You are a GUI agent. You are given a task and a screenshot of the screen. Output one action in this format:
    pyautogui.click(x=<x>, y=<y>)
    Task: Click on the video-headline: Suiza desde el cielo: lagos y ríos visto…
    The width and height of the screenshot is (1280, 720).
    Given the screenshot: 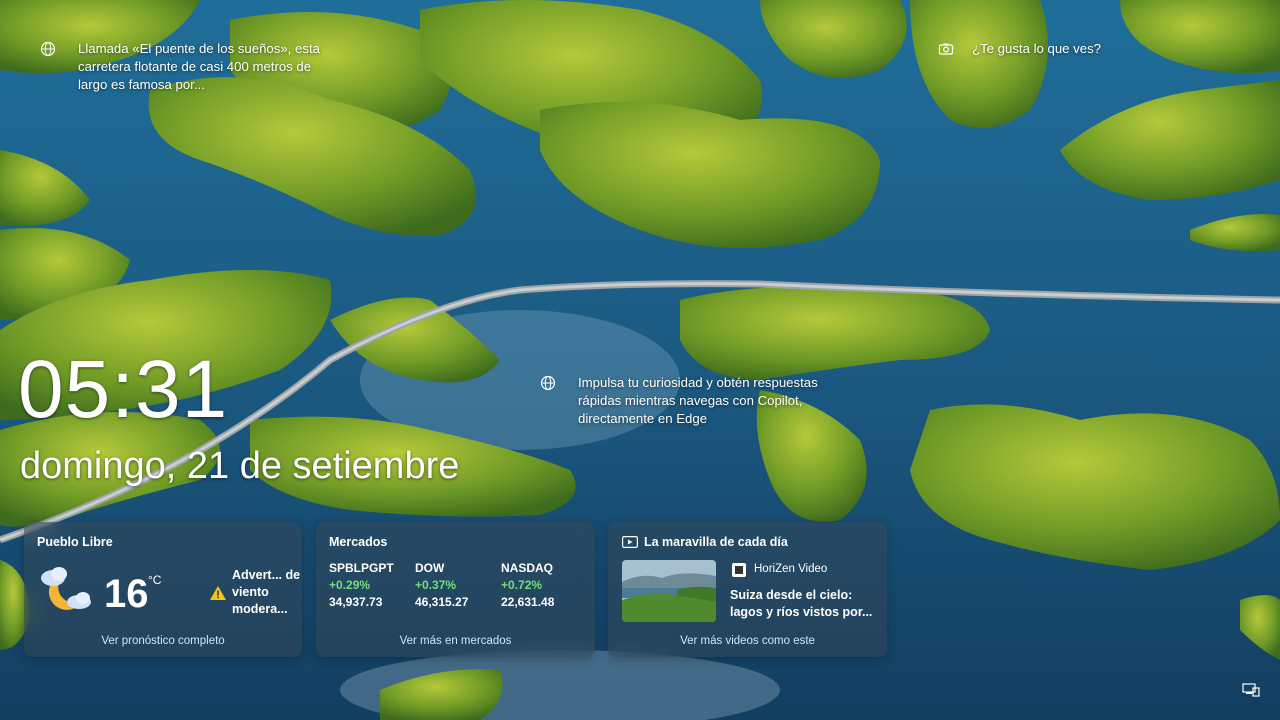 What is the action you would take?
    pyautogui.click(x=805, y=604)
    